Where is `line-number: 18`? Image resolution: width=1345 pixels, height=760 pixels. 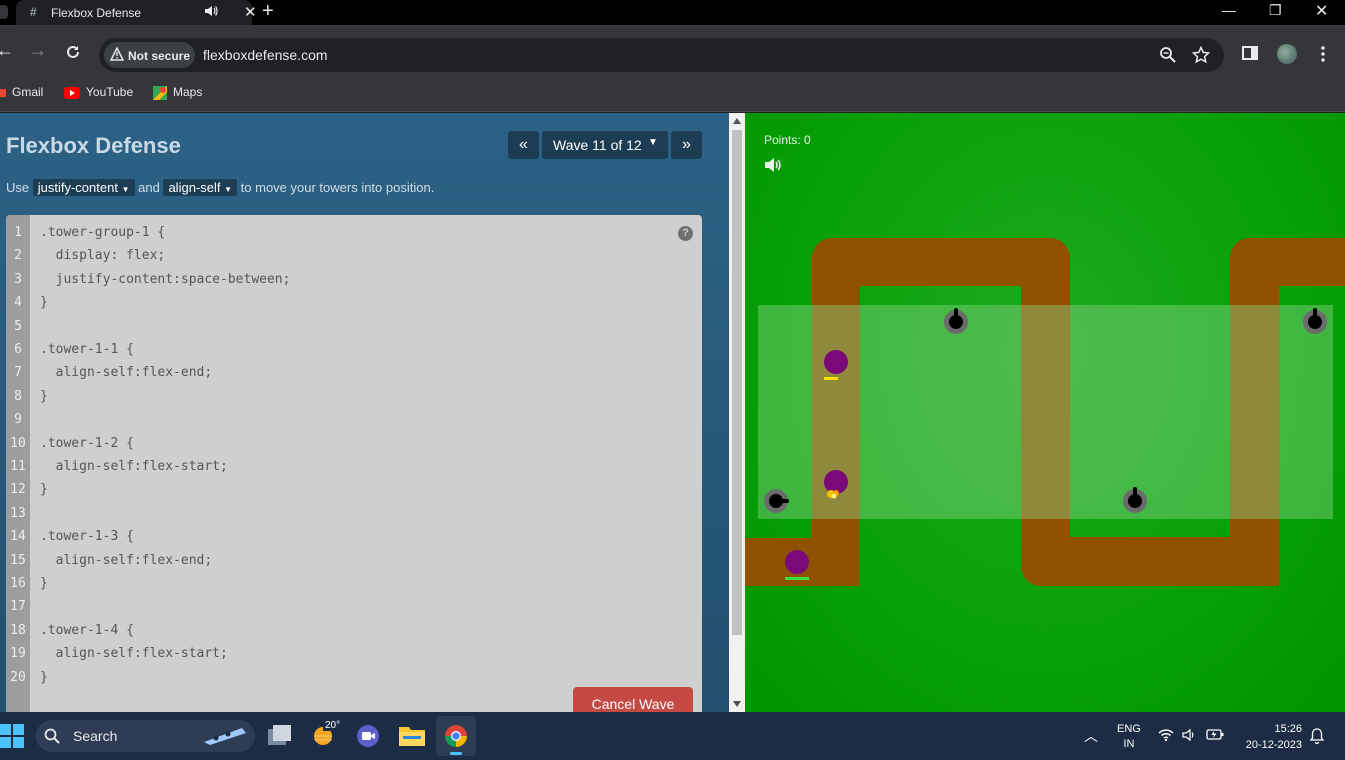
line-number: 18 is located at coordinates (18, 630).